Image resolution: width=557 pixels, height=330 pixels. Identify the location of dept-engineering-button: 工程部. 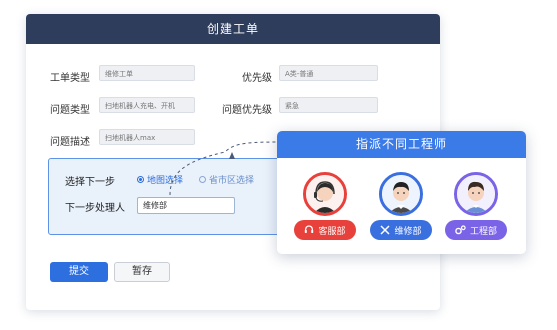
(476, 230).